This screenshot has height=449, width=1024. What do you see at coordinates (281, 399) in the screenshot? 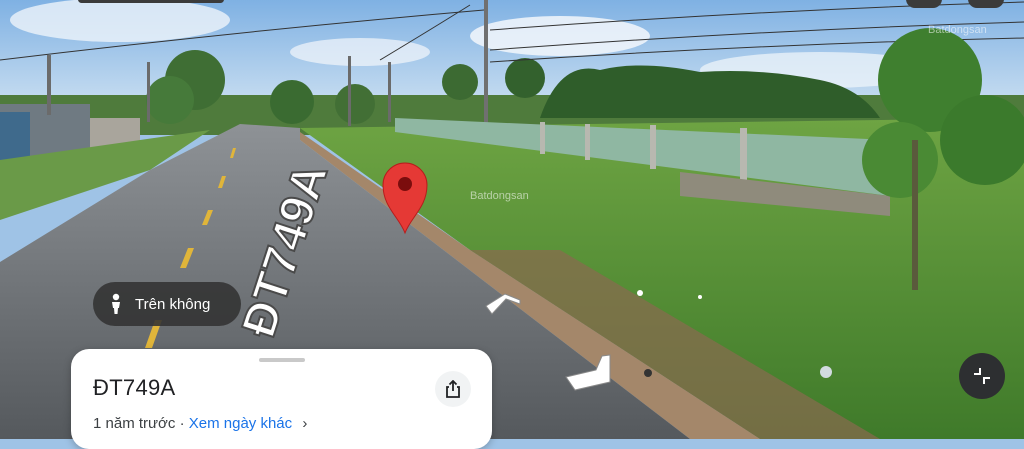
I see `location-info-card: ĐT749A 1 năm trước · Xem ngày khác ›` at bounding box center [281, 399].